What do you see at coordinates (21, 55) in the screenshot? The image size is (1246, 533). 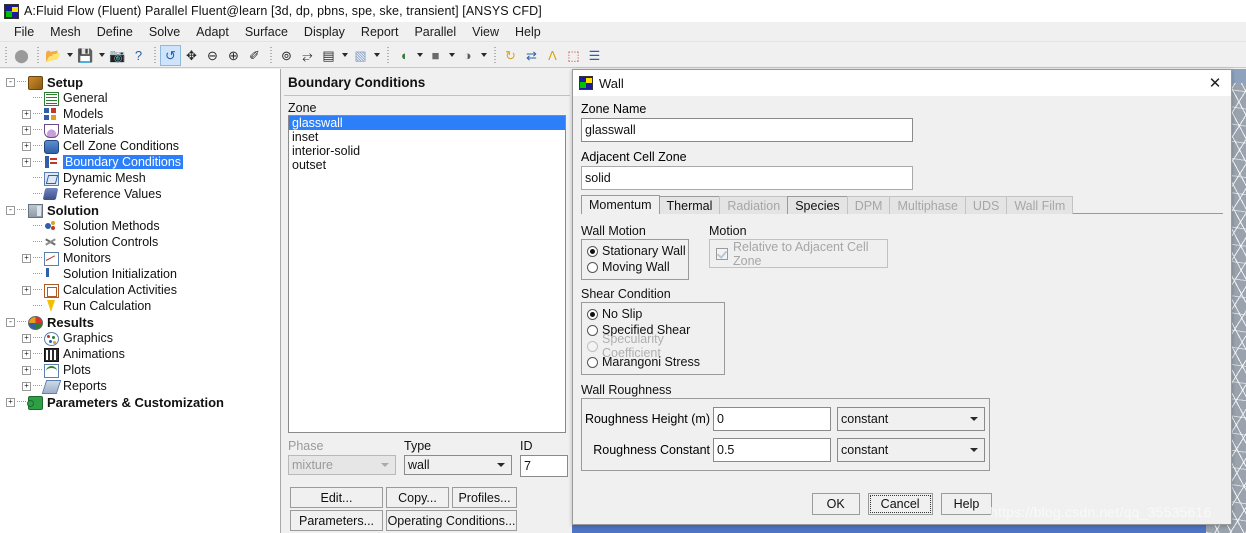 I see `sphere-icon: ⬤` at bounding box center [21, 55].